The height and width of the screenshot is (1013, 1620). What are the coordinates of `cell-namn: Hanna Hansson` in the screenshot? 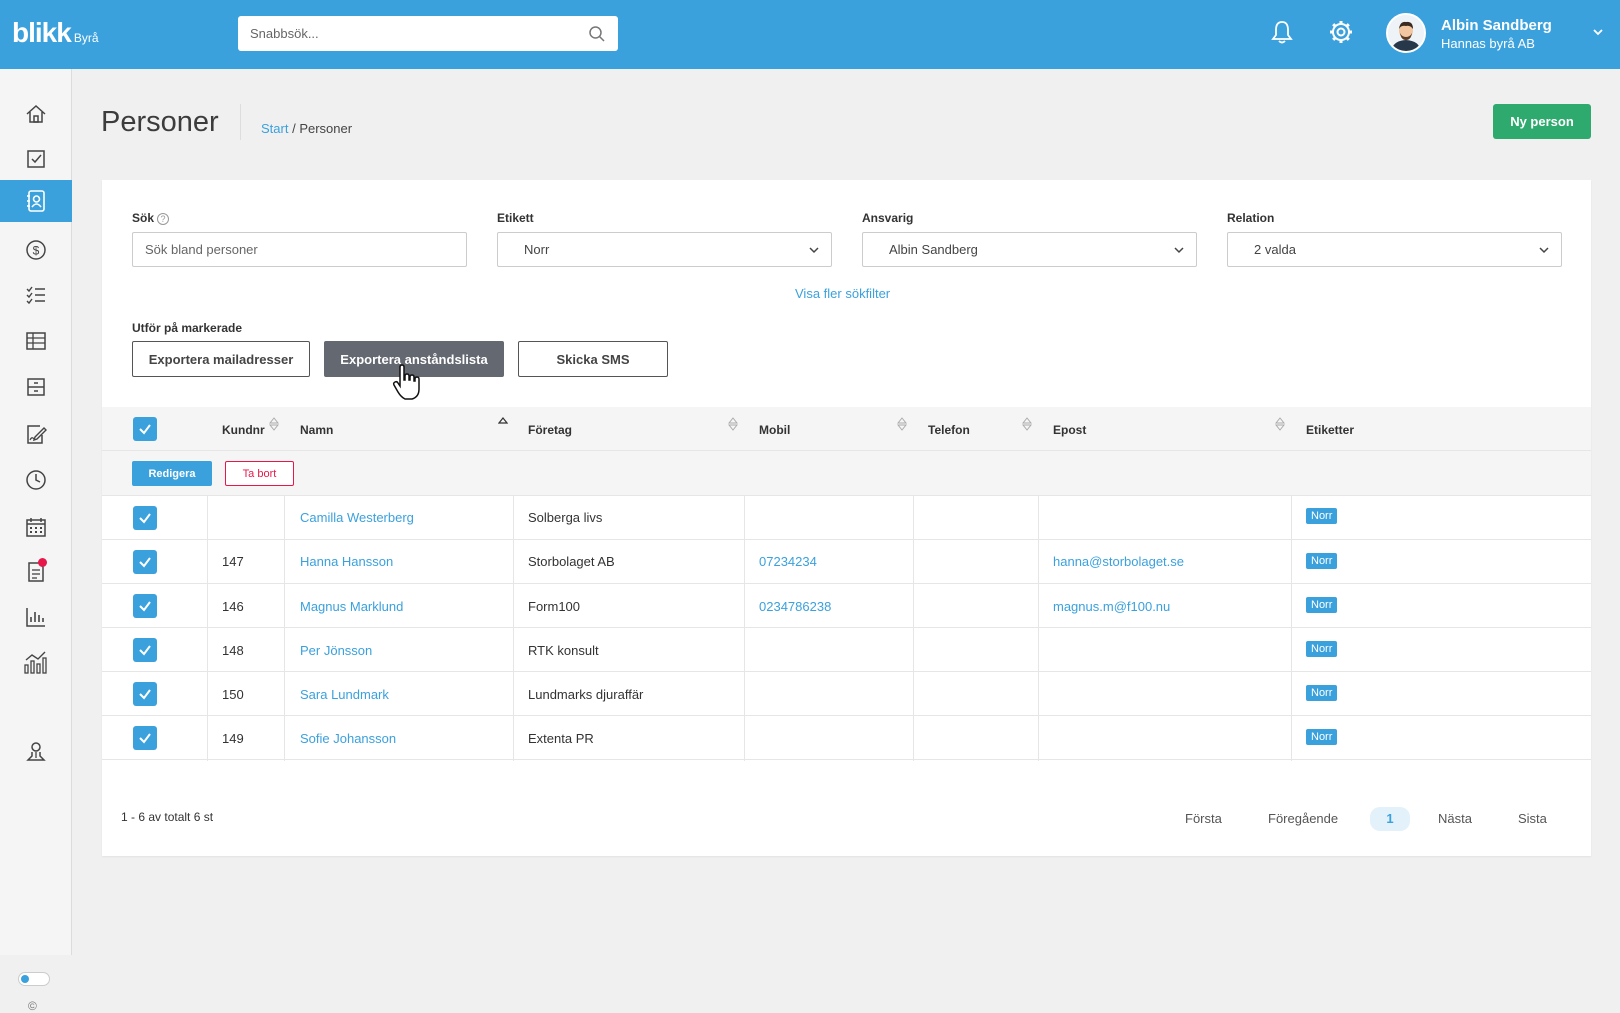 It's located at (346, 561).